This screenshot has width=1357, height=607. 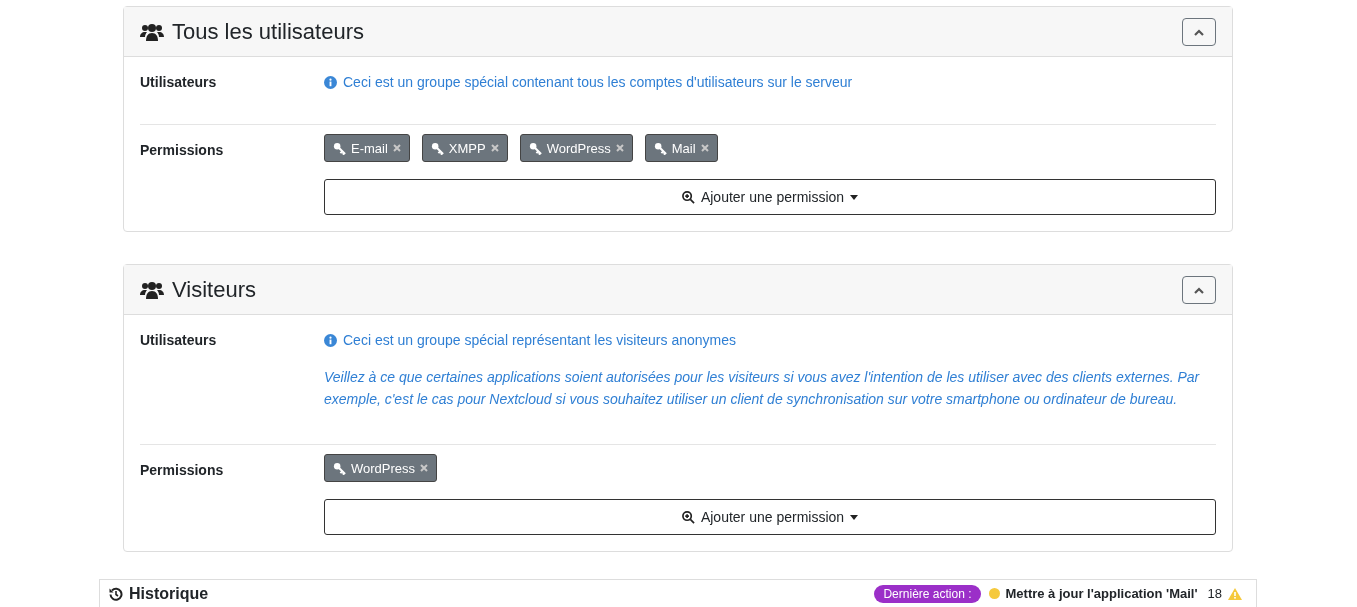 What do you see at coordinates (214, 289) in the screenshot?
I see `panel-title: Visiteurs` at bounding box center [214, 289].